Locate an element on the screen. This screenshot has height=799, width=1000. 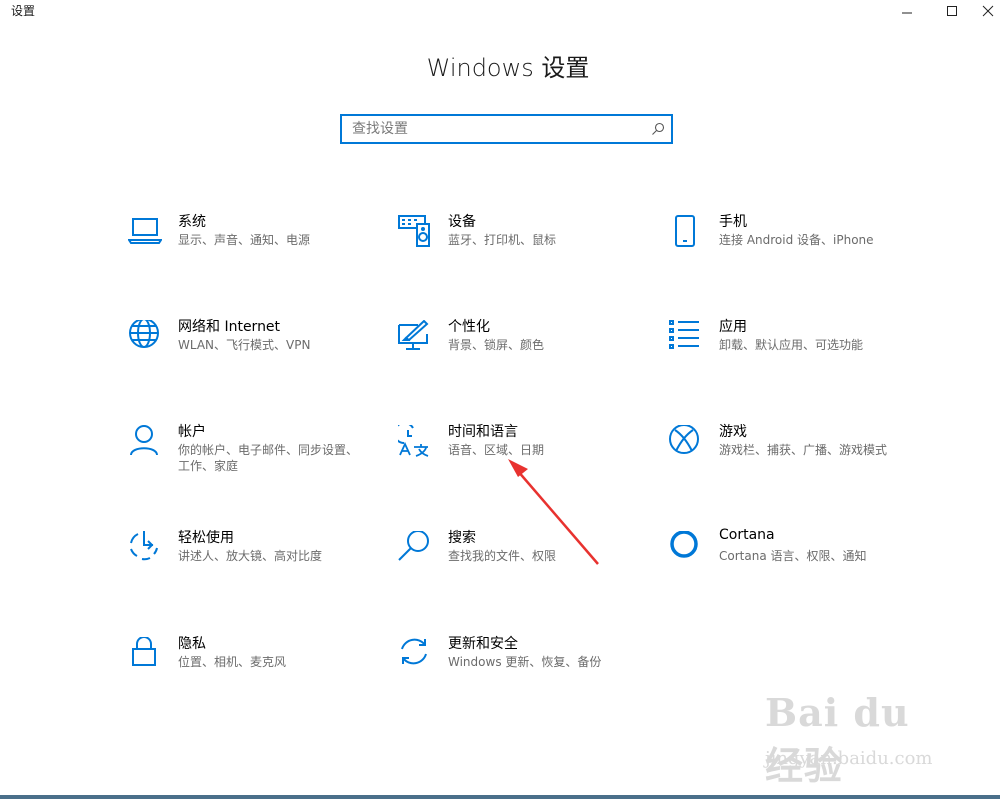
taskbar-edge is located at coordinates (500, 797).